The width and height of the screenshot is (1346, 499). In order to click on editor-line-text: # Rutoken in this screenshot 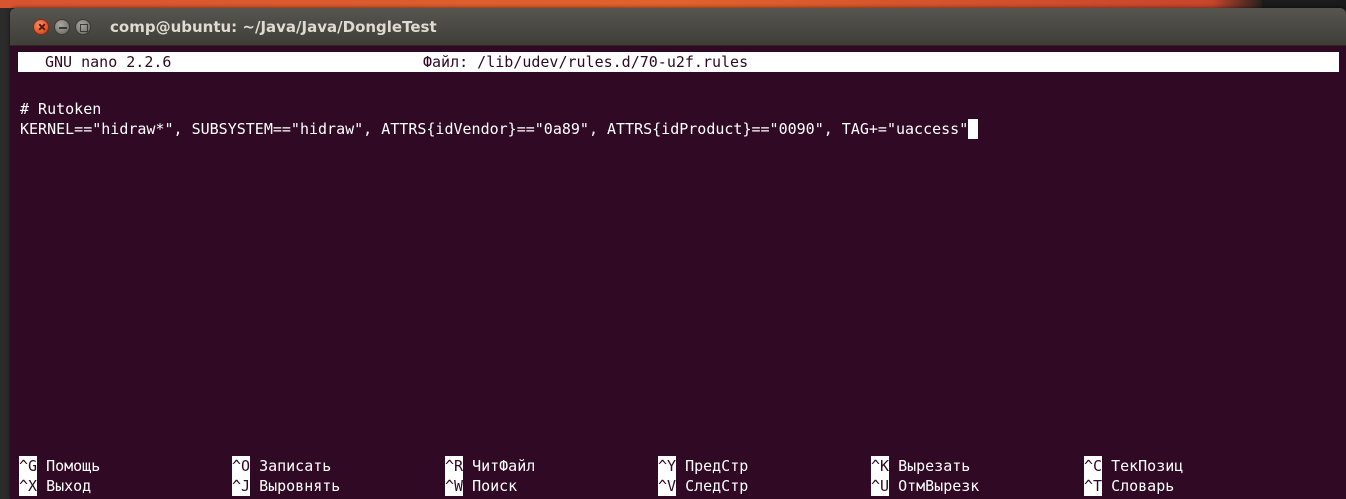, I will do `click(61, 109)`.